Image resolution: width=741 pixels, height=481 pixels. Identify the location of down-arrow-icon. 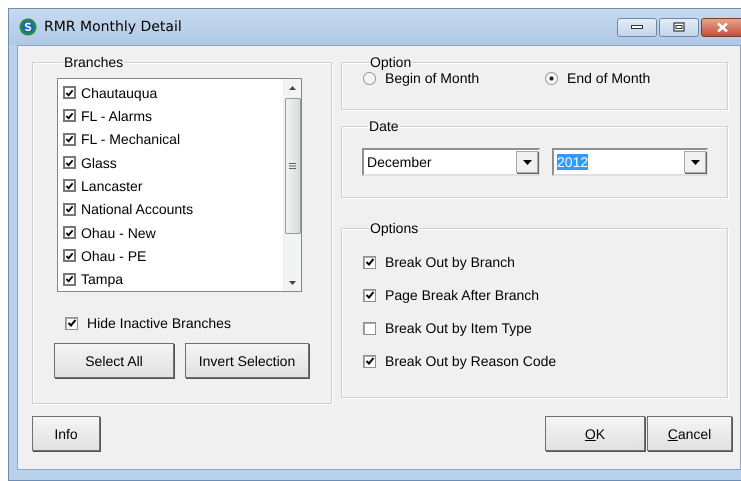
(292, 283).